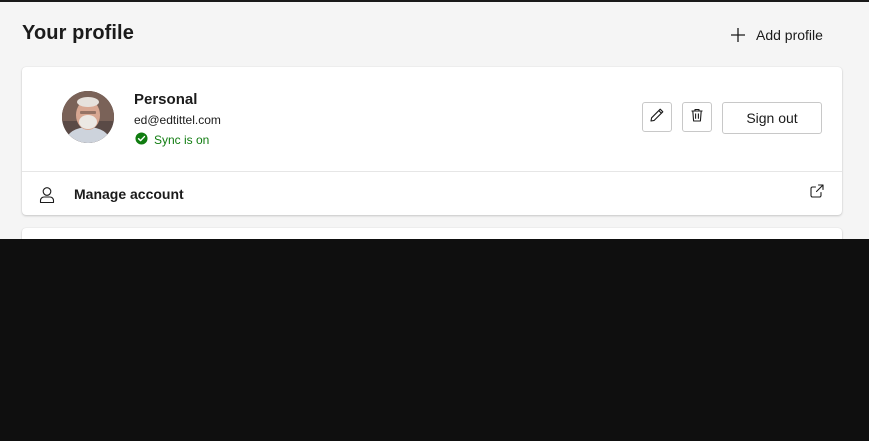 This screenshot has height=441, width=869. Describe the element at coordinates (177, 120) in the screenshot. I see `profile-email: ed@edtittel.com` at that location.